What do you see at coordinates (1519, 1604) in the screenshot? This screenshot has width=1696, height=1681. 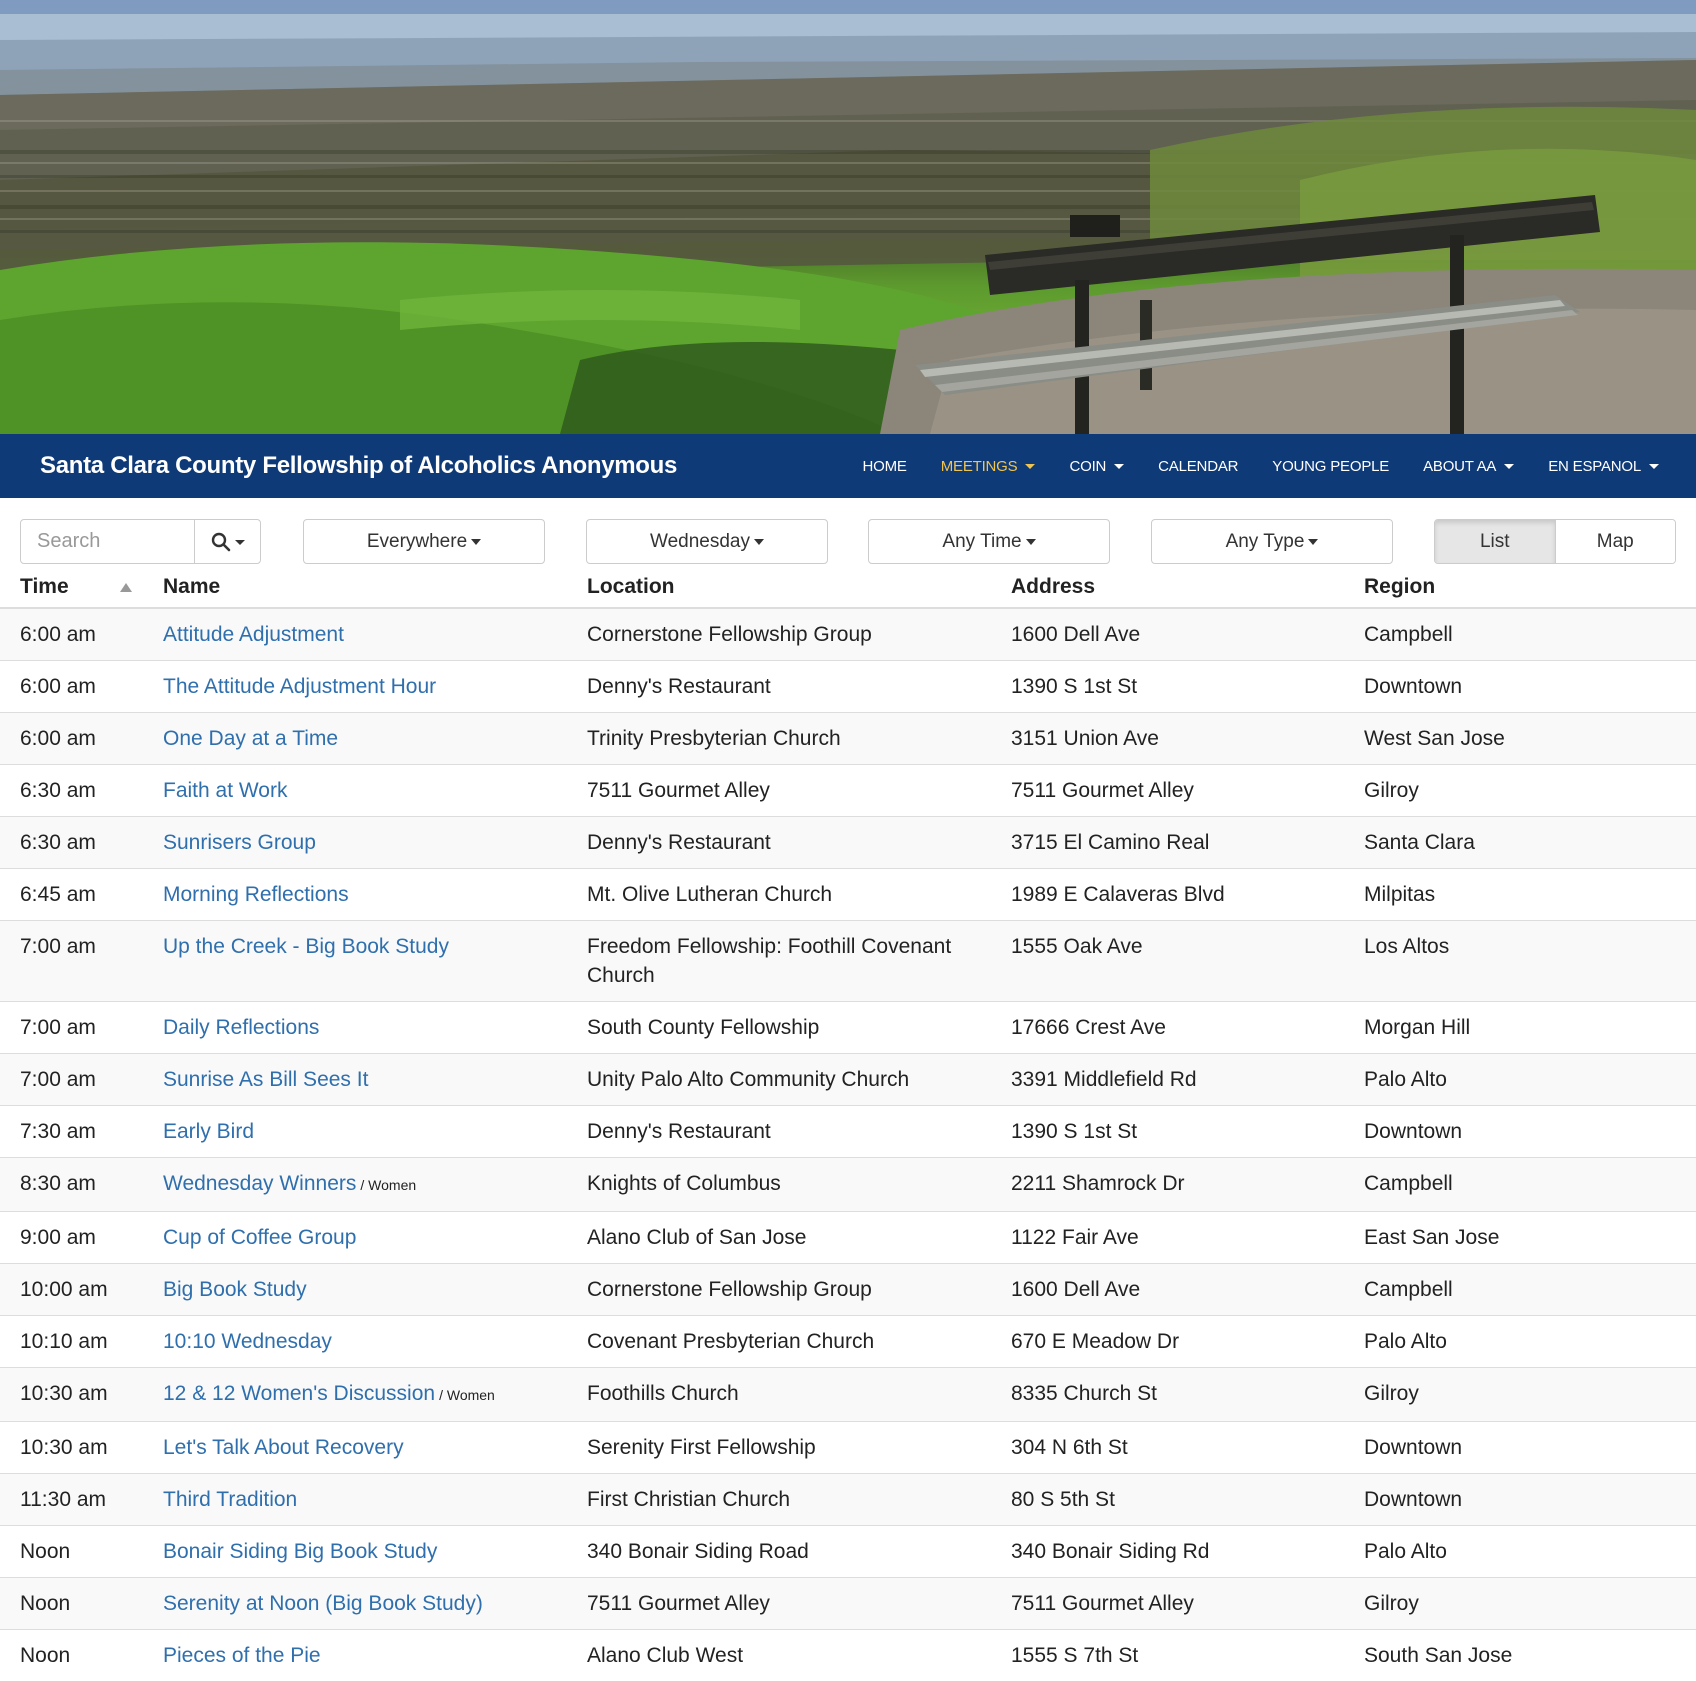 I see `meeting-region: Gilroy` at bounding box center [1519, 1604].